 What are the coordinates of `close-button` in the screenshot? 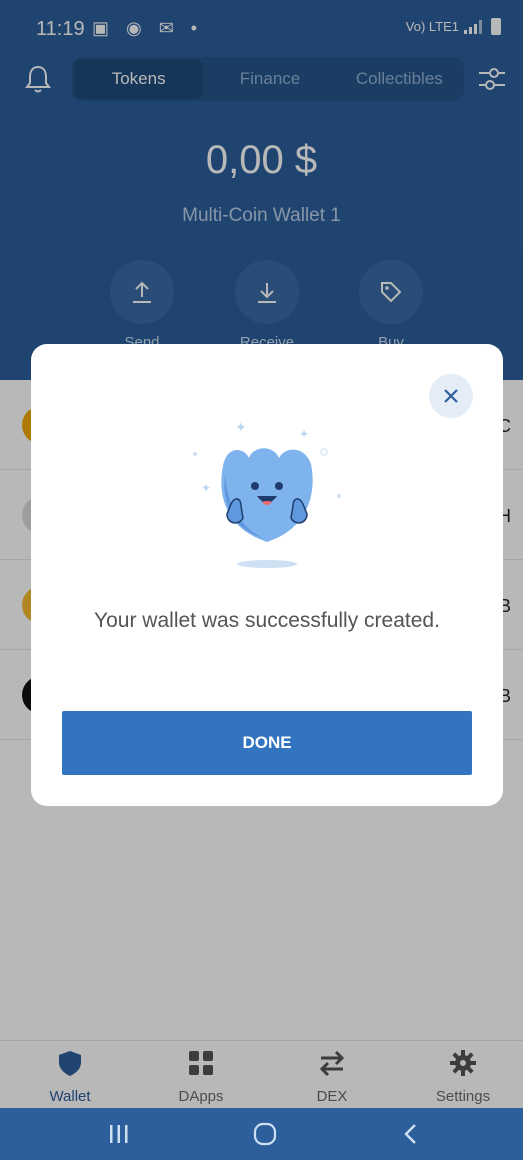 It's located at (451, 396).